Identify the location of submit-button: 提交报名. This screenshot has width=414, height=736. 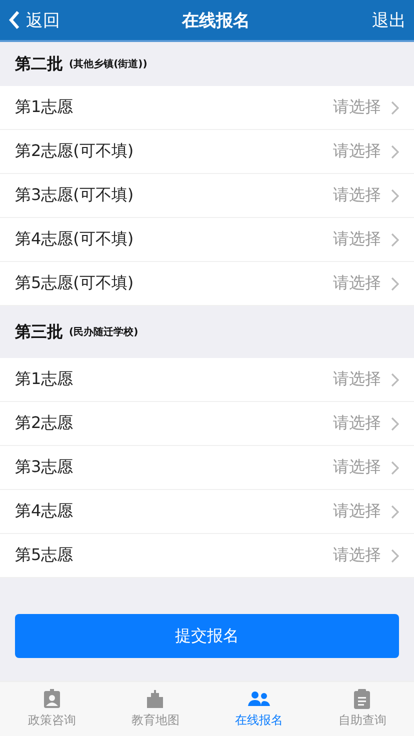
(207, 636).